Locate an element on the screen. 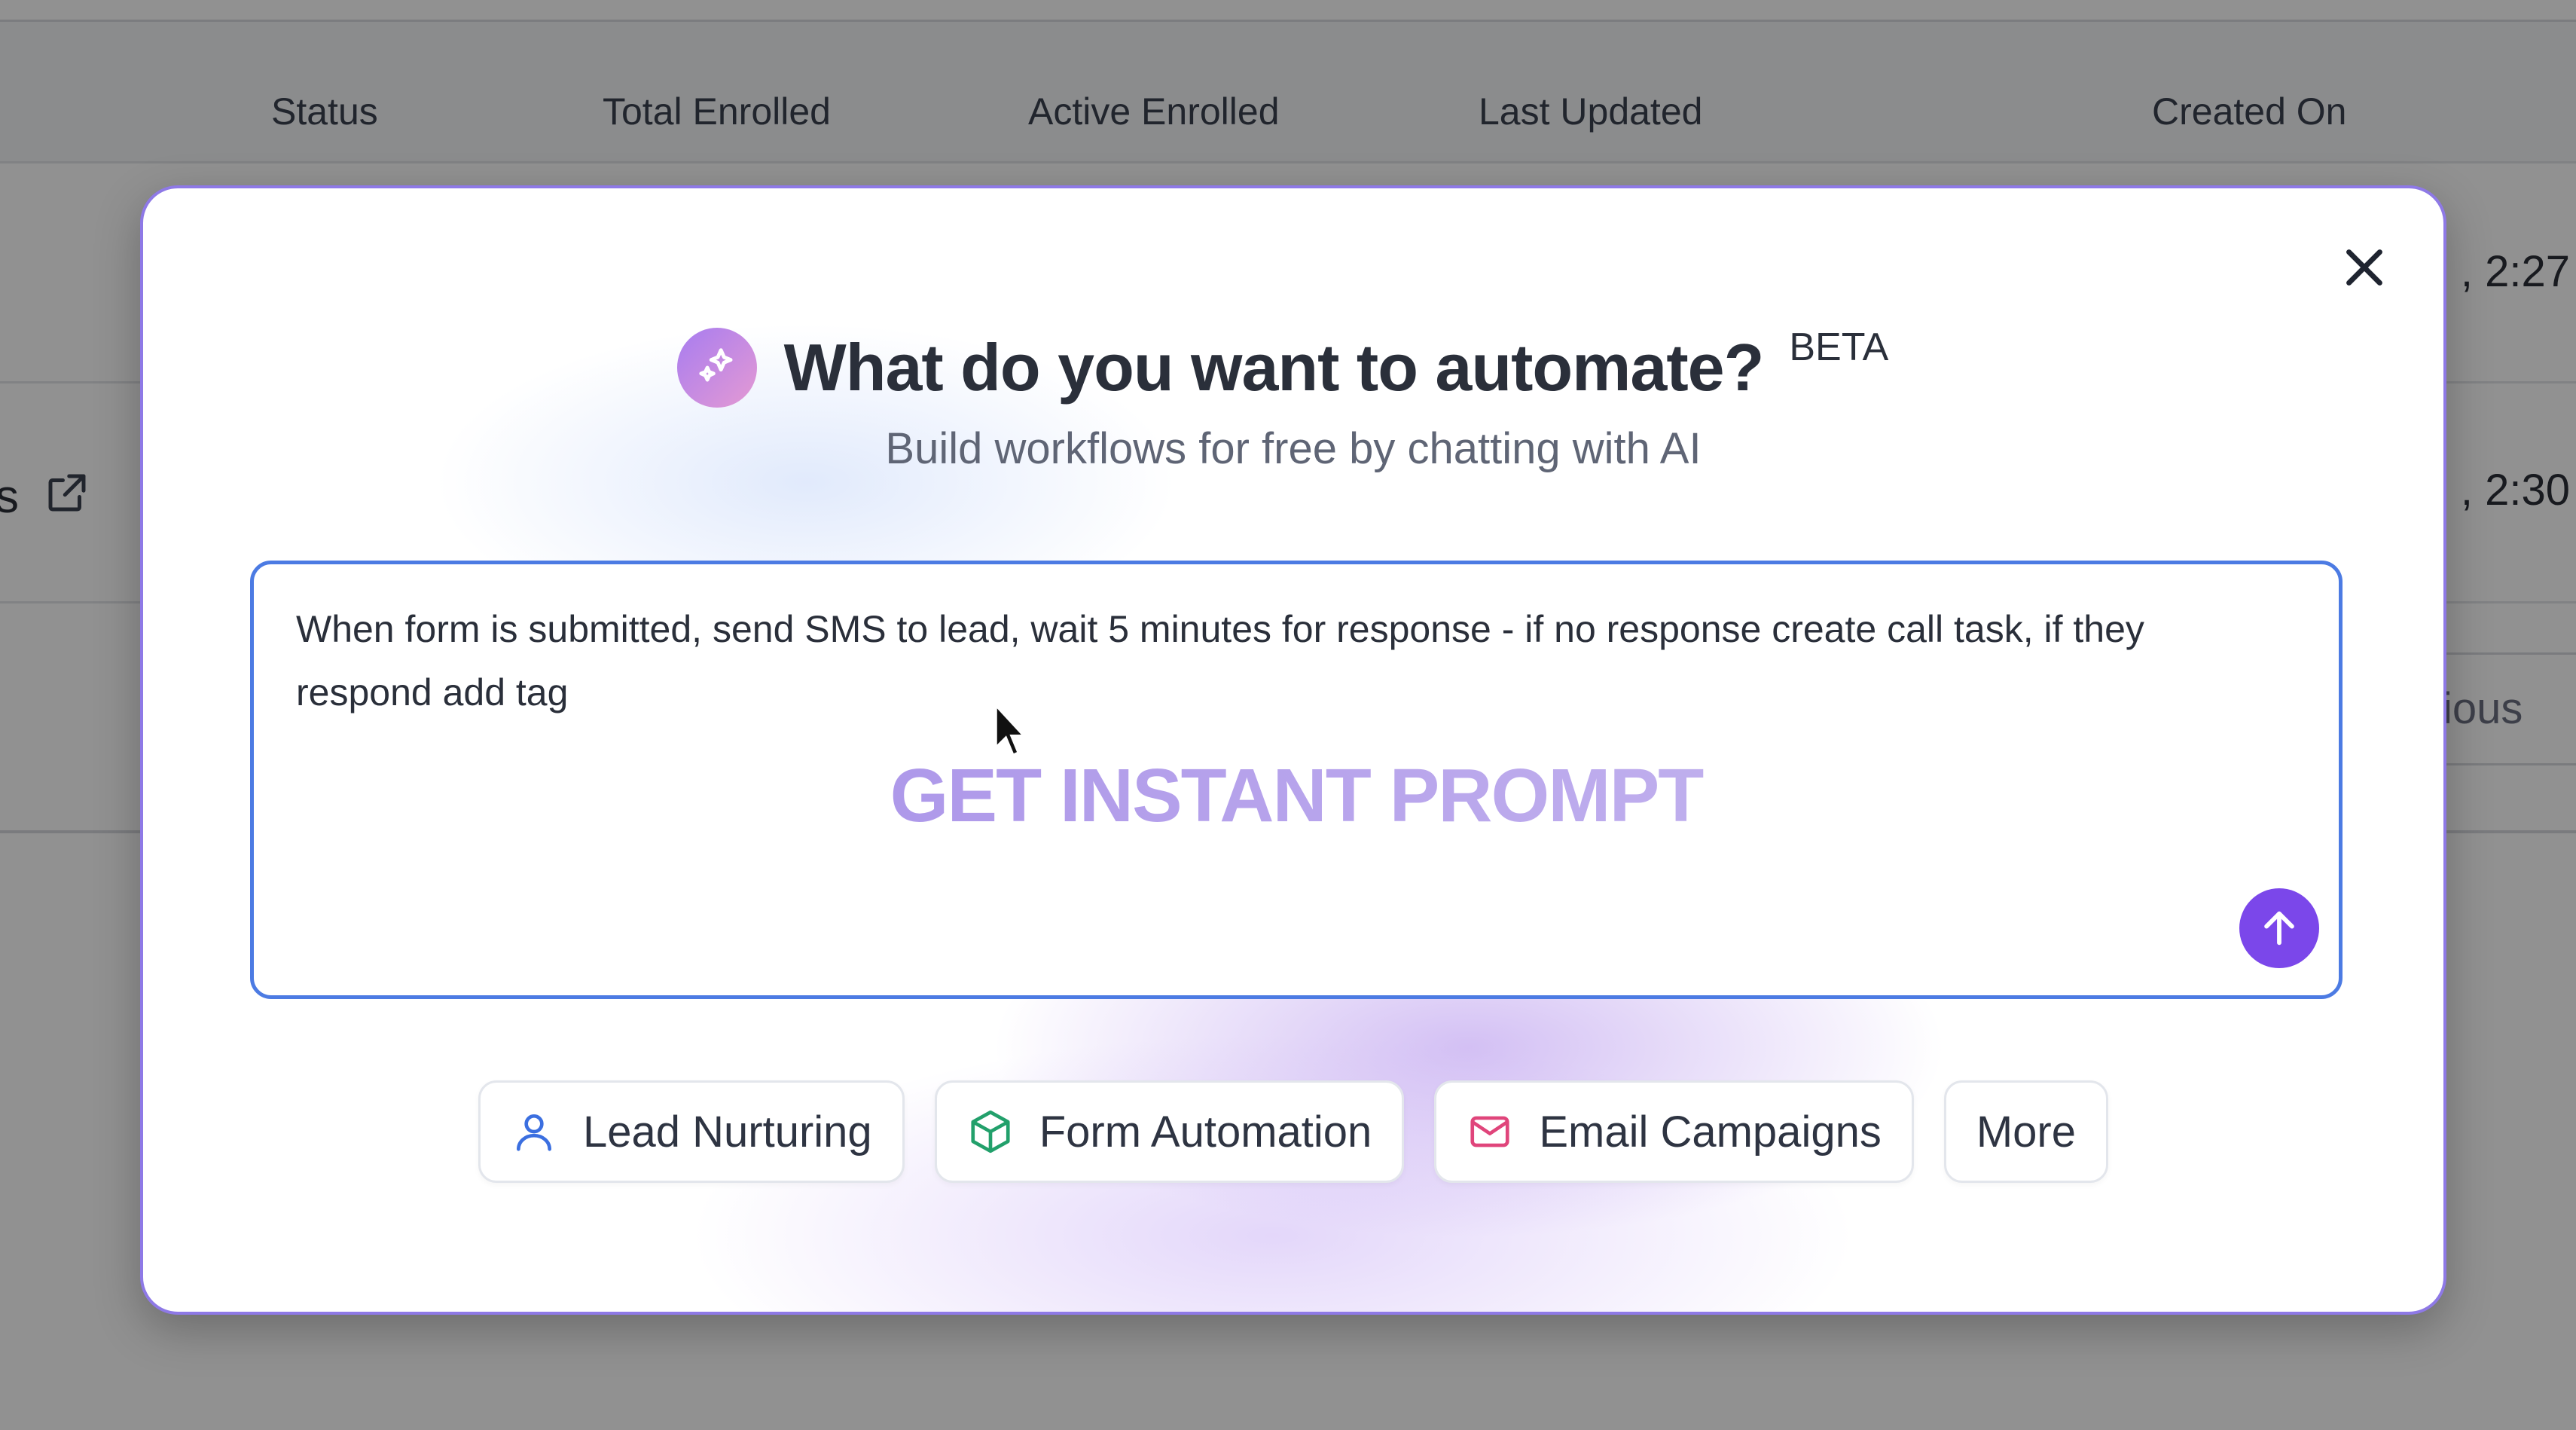 The height and width of the screenshot is (1430, 2576). send-button is located at coordinates (2279, 928).